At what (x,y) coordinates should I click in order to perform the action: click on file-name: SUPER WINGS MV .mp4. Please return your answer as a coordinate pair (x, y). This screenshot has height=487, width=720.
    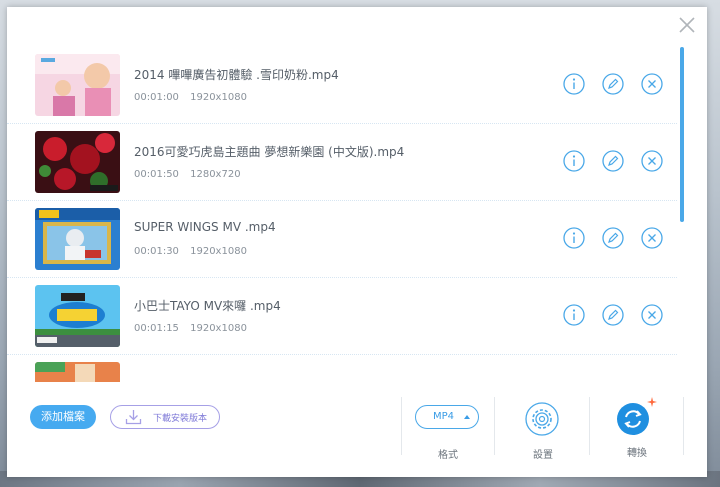
    Looking at the image, I should click on (205, 227).